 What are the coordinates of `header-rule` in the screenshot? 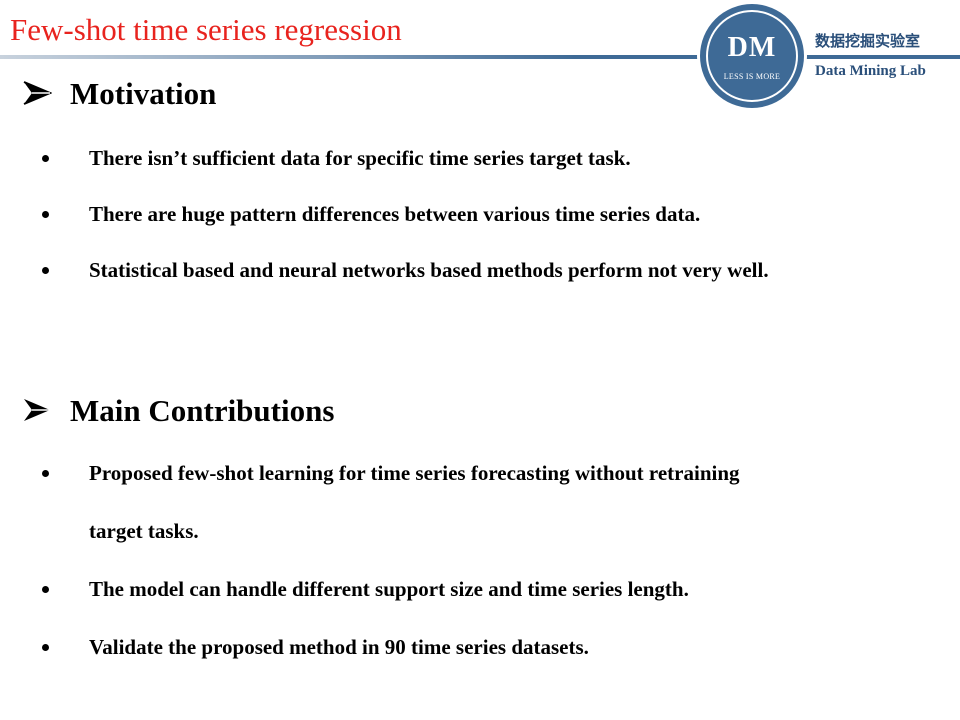 It's located at (480, 57).